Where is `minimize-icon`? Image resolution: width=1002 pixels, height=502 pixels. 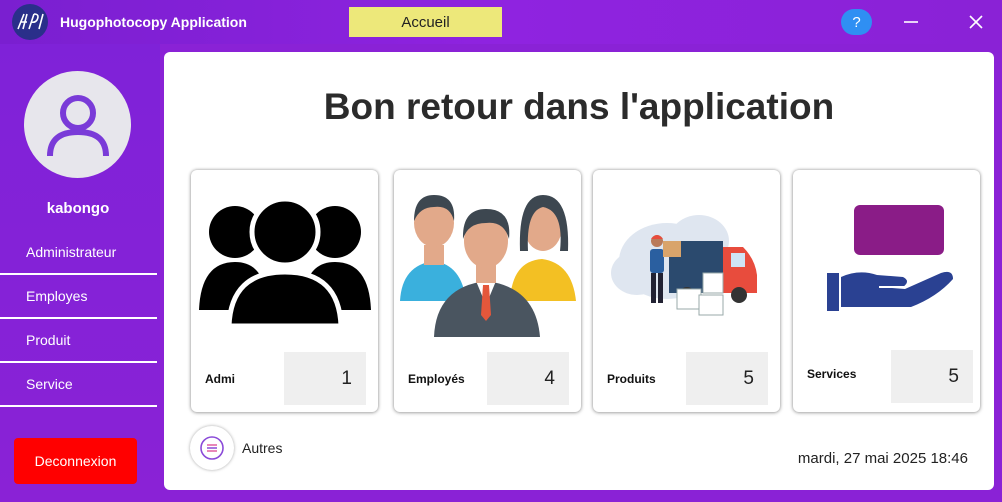 minimize-icon is located at coordinates (911, 22).